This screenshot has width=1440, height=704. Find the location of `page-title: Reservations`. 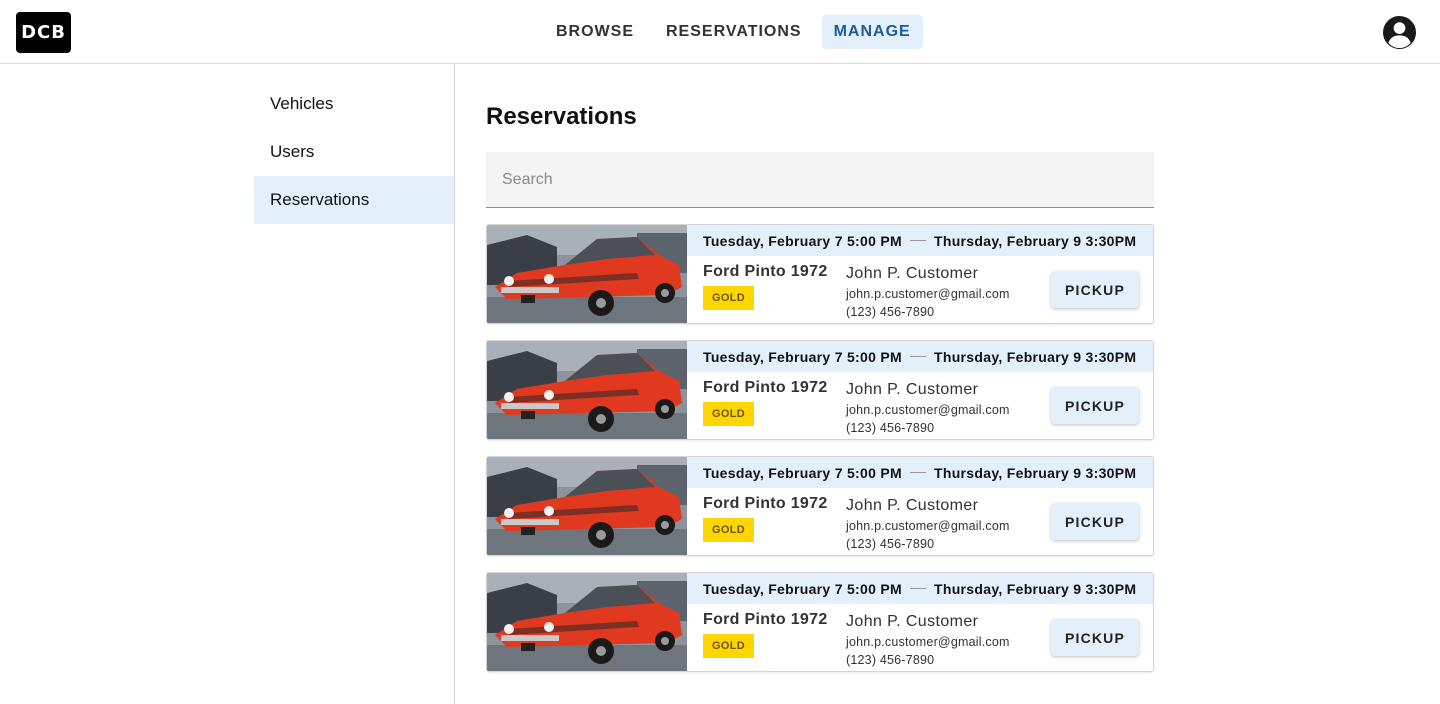

page-title: Reservations is located at coordinates (561, 116).